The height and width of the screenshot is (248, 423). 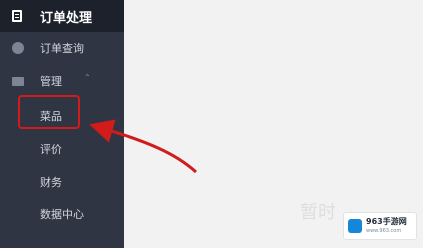 I want to click on sidebar-item-label: 订单查询, so click(x=62, y=48).